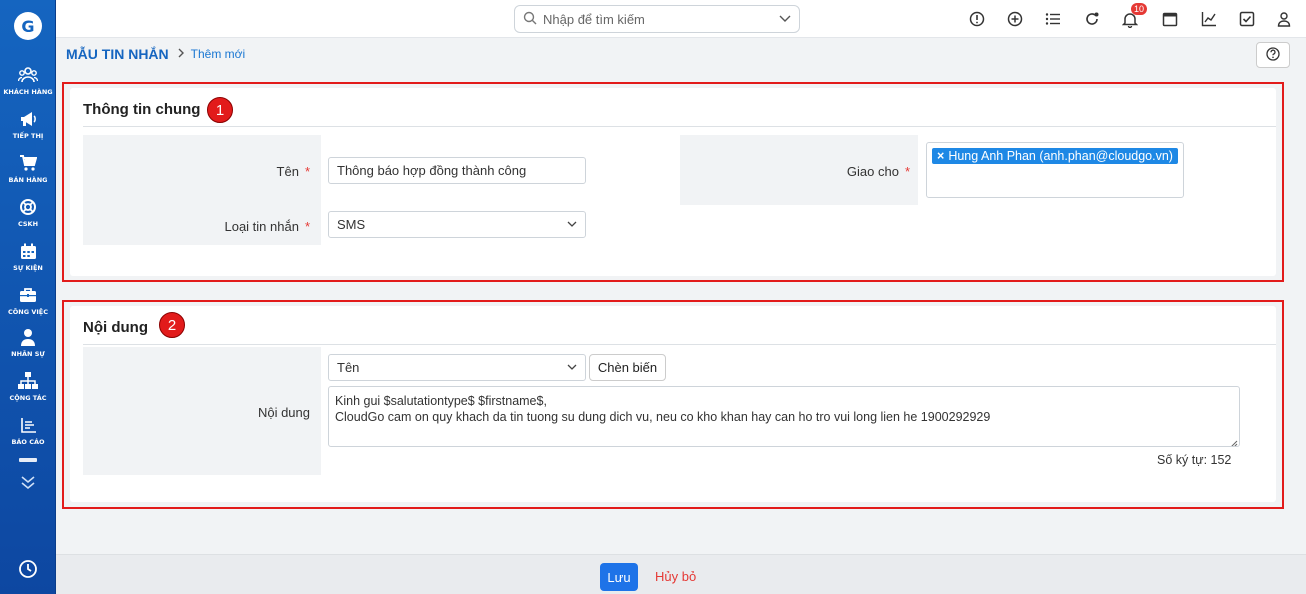 This screenshot has width=1306, height=594. Describe the element at coordinates (283, 412) in the screenshot. I see `content-label: Nội dung` at that location.